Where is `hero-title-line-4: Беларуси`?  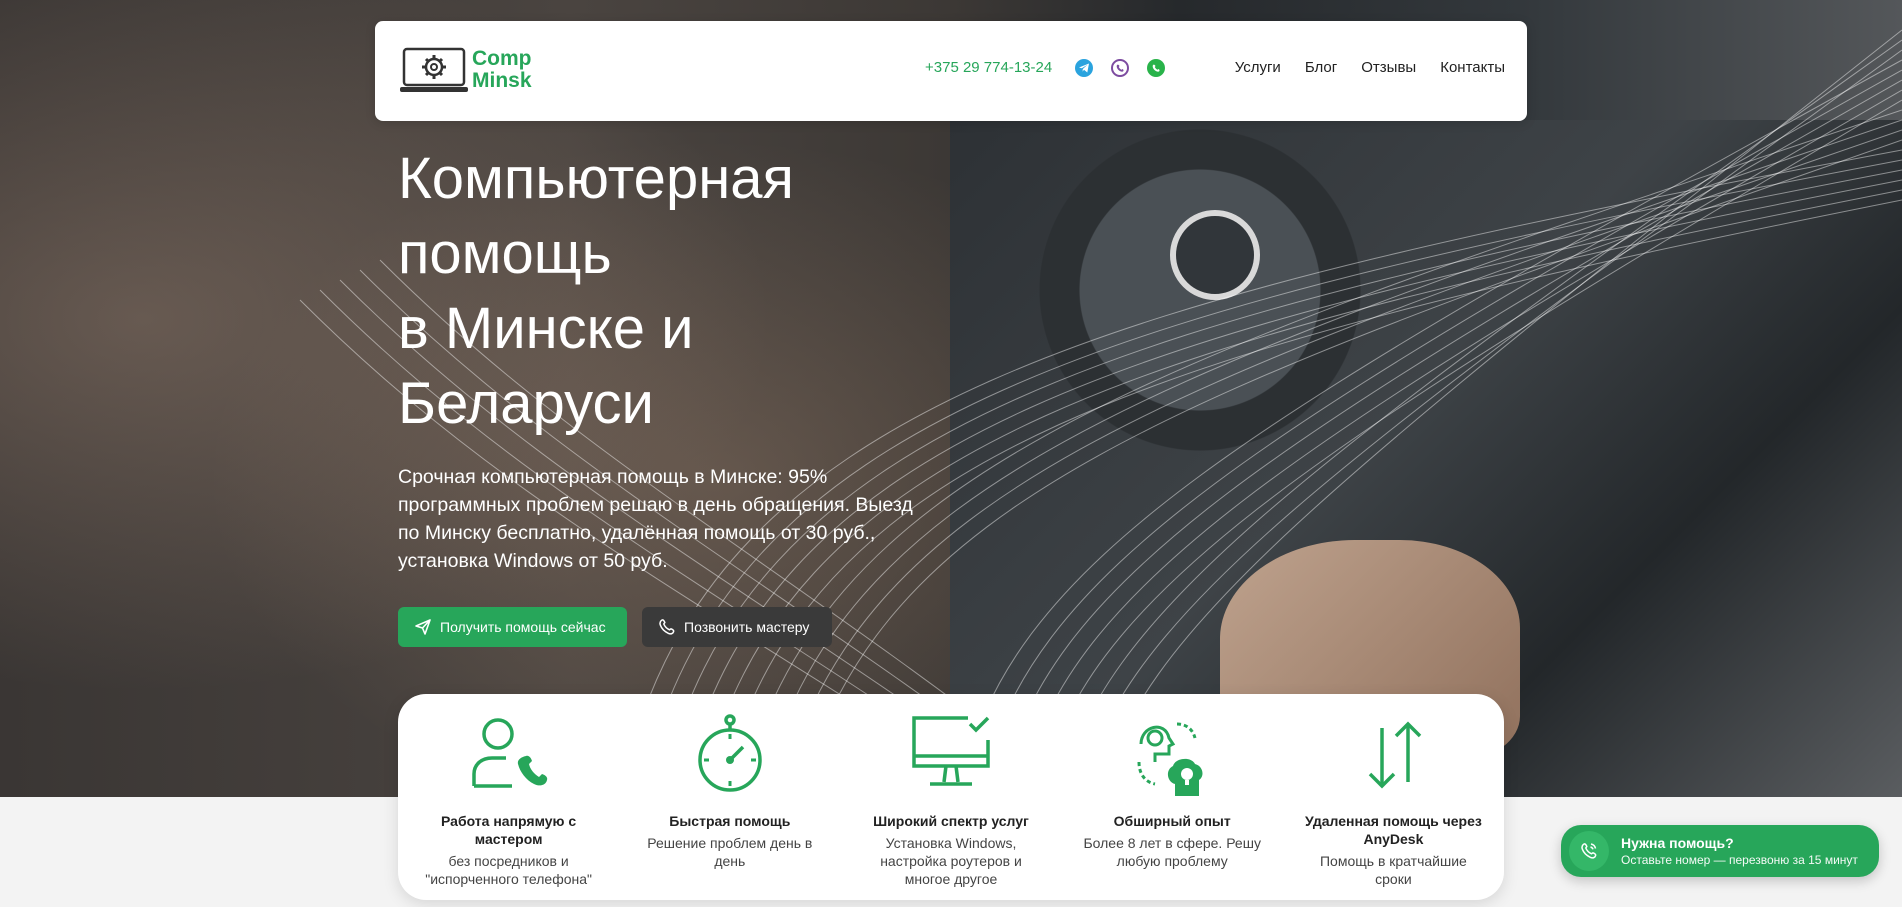 hero-title-line-4: Беларуси is located at coordinates (526, 403).